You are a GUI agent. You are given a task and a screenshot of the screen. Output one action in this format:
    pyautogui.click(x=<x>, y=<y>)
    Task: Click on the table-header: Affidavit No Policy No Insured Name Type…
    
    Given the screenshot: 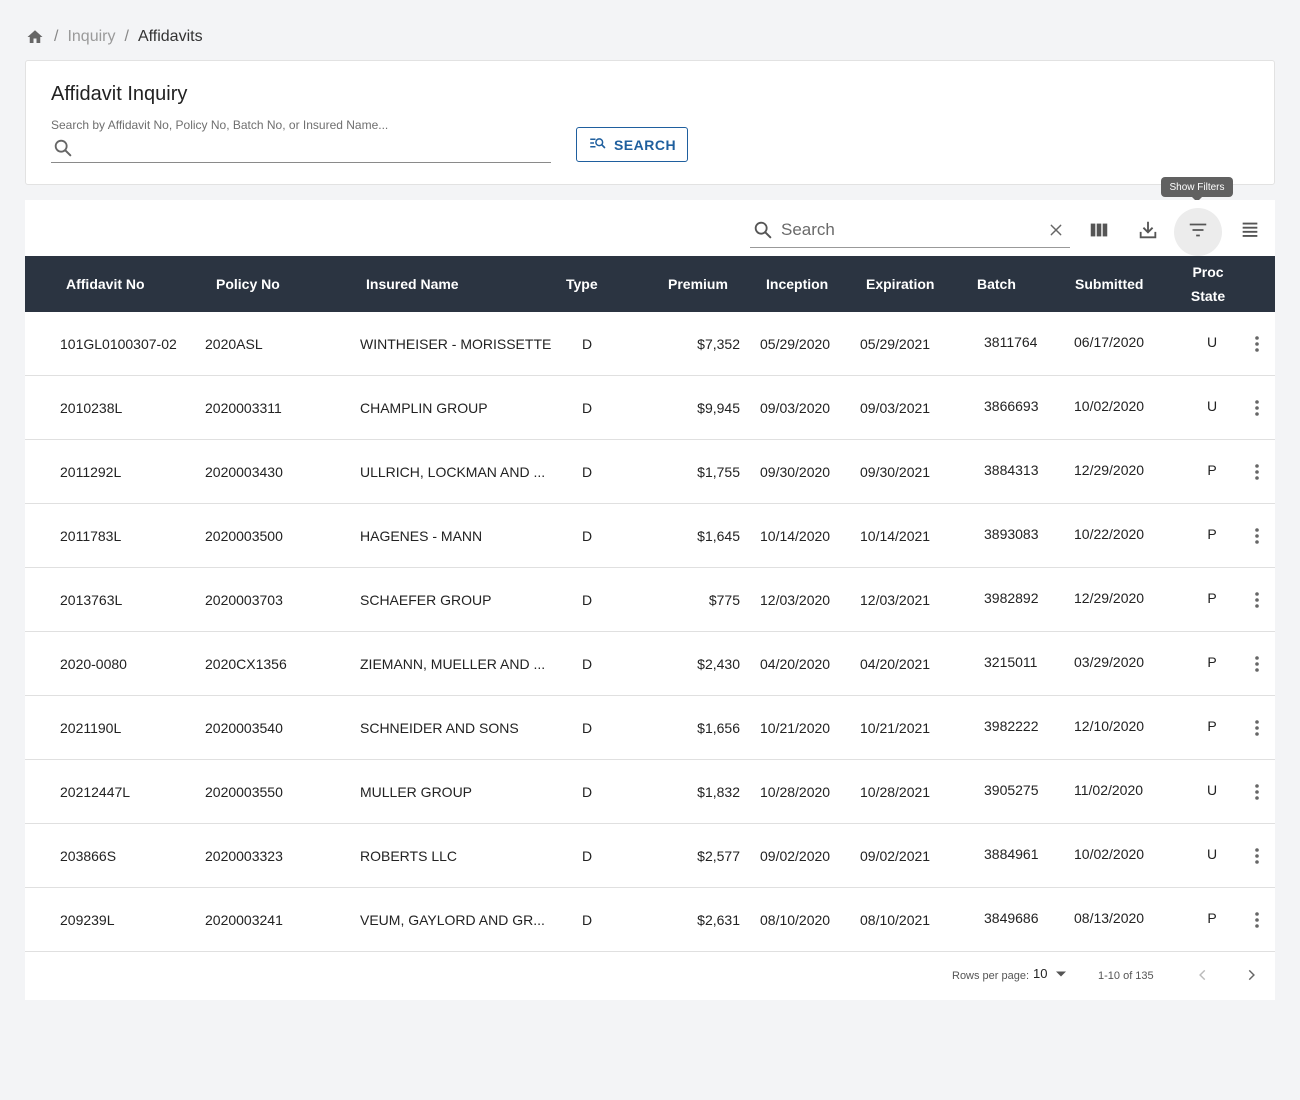 What is the action you would take?
    pyautogui.click(x=650, y=284)
    